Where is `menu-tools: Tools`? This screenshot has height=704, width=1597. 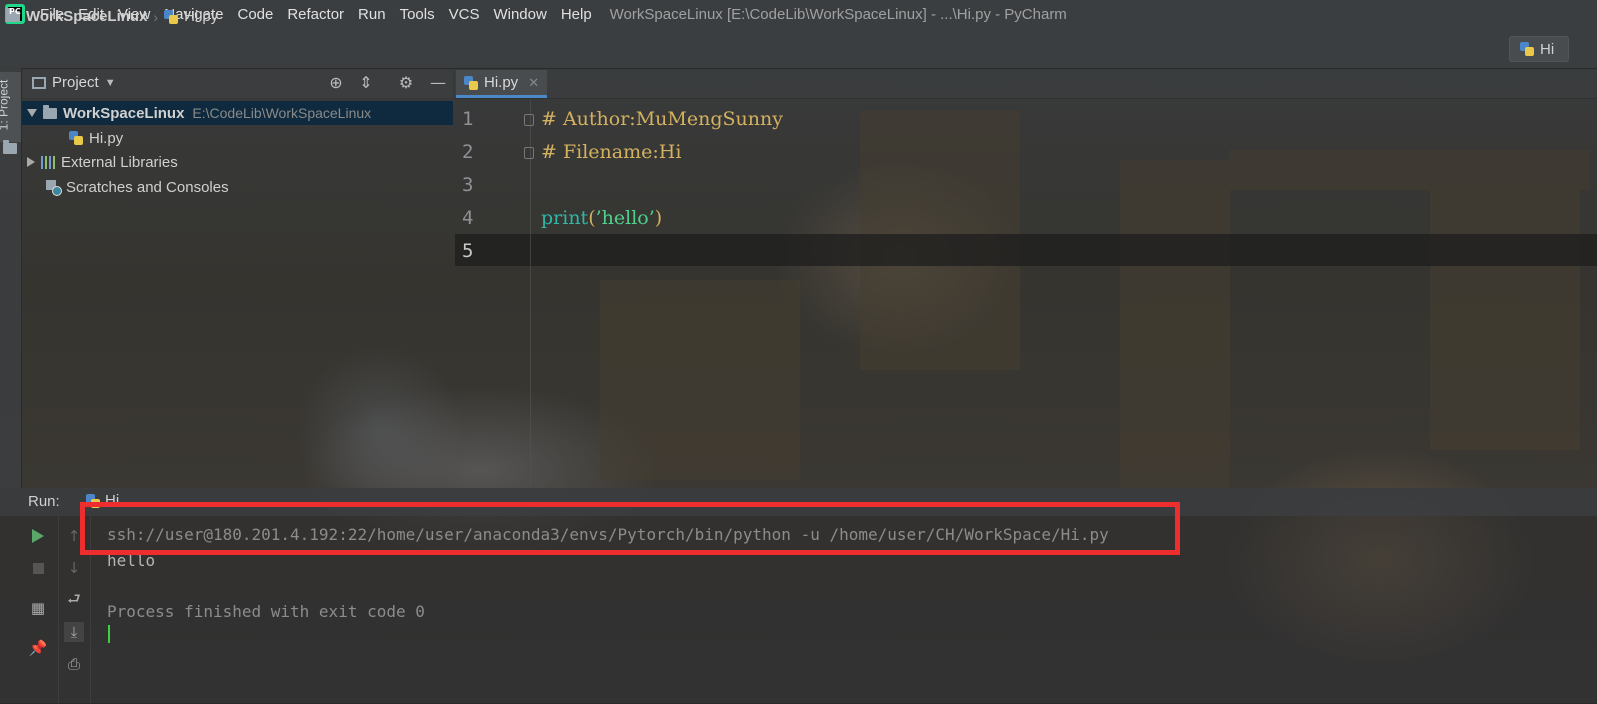 menu-tools: Tools is located at coordinates (417, 14).